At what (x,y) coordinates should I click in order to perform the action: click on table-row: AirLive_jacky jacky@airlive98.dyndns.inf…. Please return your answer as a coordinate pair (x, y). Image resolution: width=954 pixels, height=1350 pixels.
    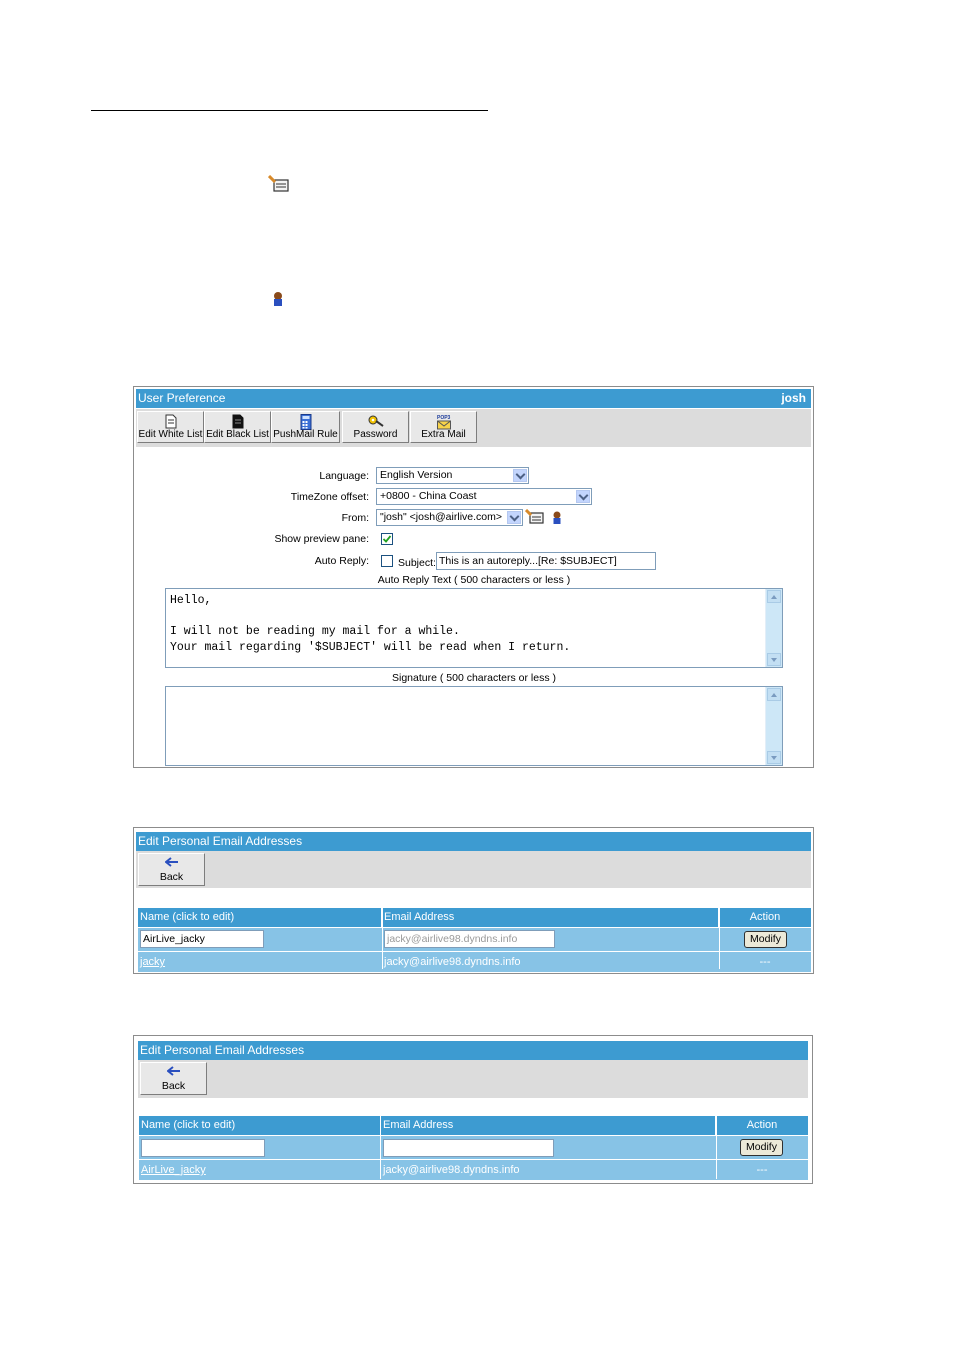
    Looking at the image, I should click on (473, 1170).